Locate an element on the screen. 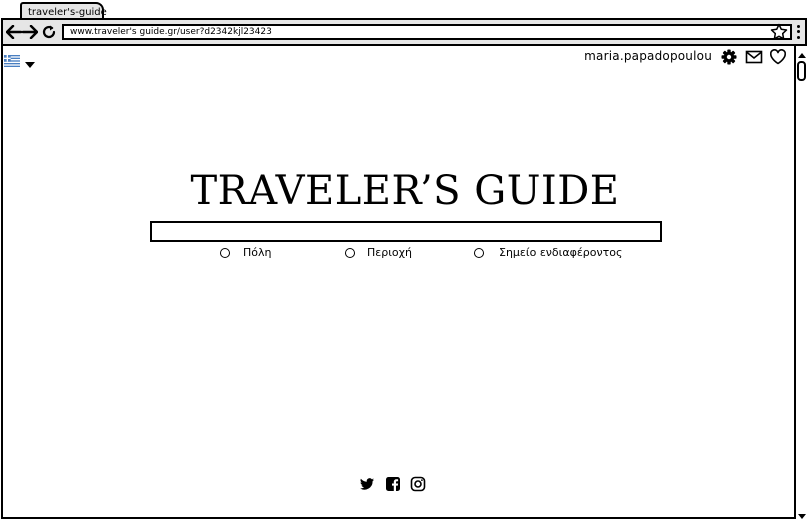 This screenshot has width=810, height=526. bookmark-star-icon is located at coordinates (779, 32).